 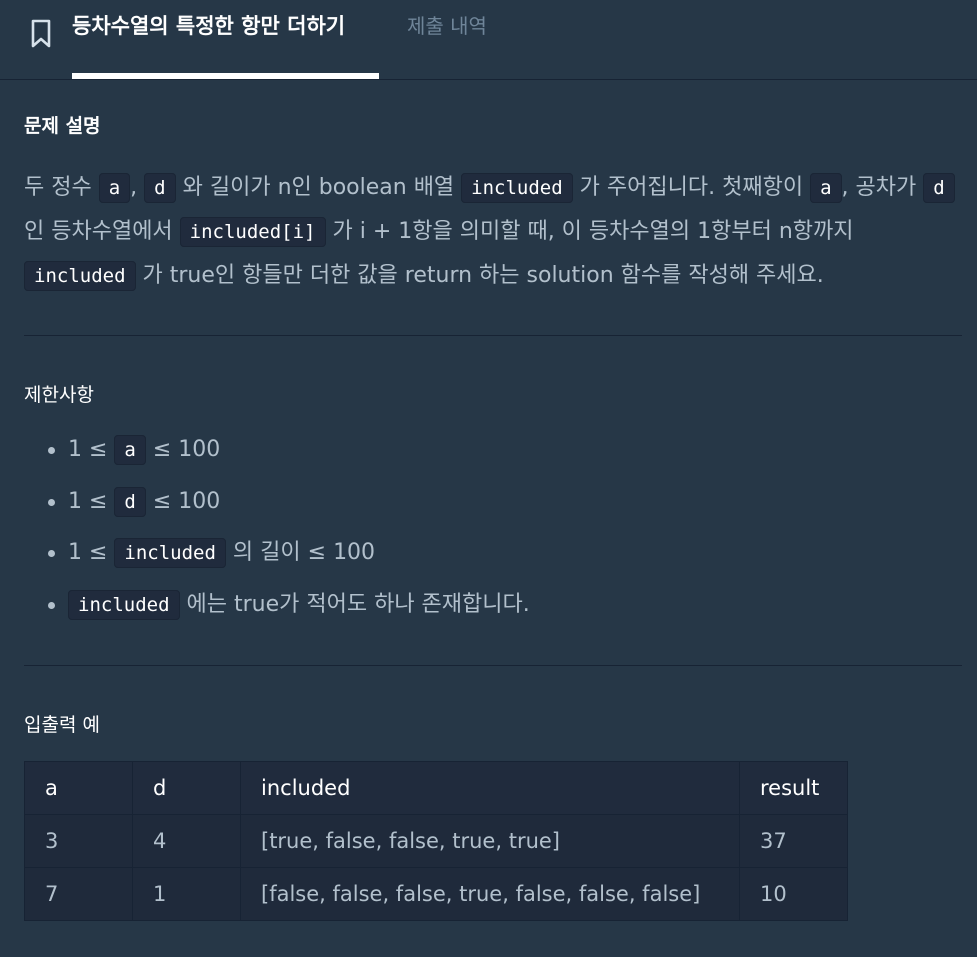 What do you see at coordinates (793, 841) in the screenshot?
I see `table-cell: 37` at bounding box center [793, 841].